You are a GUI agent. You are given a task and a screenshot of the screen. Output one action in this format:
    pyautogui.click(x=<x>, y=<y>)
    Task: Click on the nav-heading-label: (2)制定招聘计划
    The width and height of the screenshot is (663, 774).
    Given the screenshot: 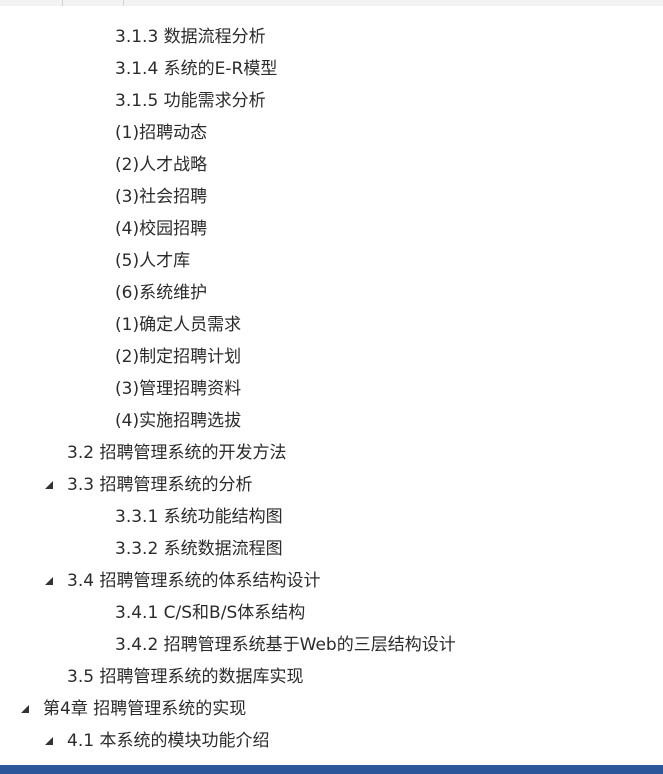 What is the action you would take?
    pyautogui.click(x=178, y=357)
    